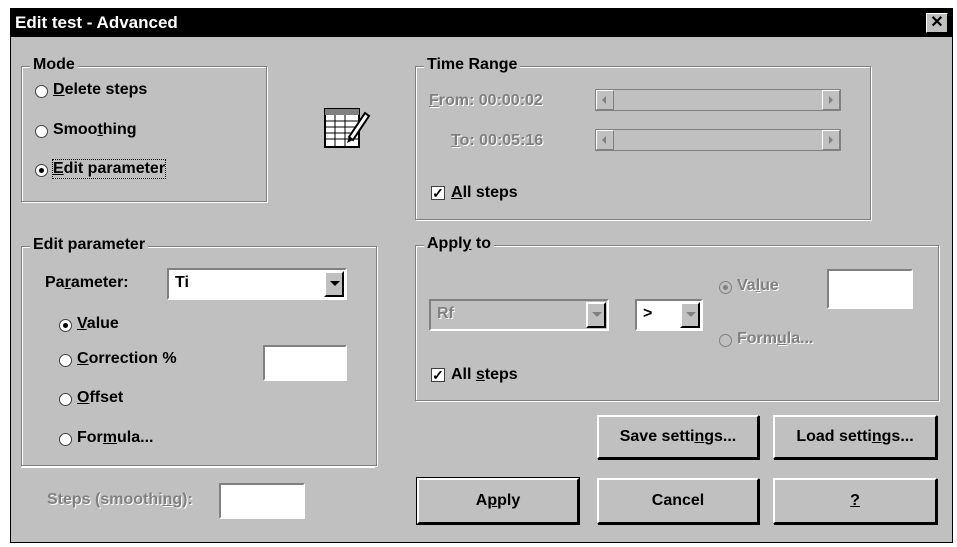 This screenshot has width=957, height=547. I want to click on apply-value-input, so click(870, 289).